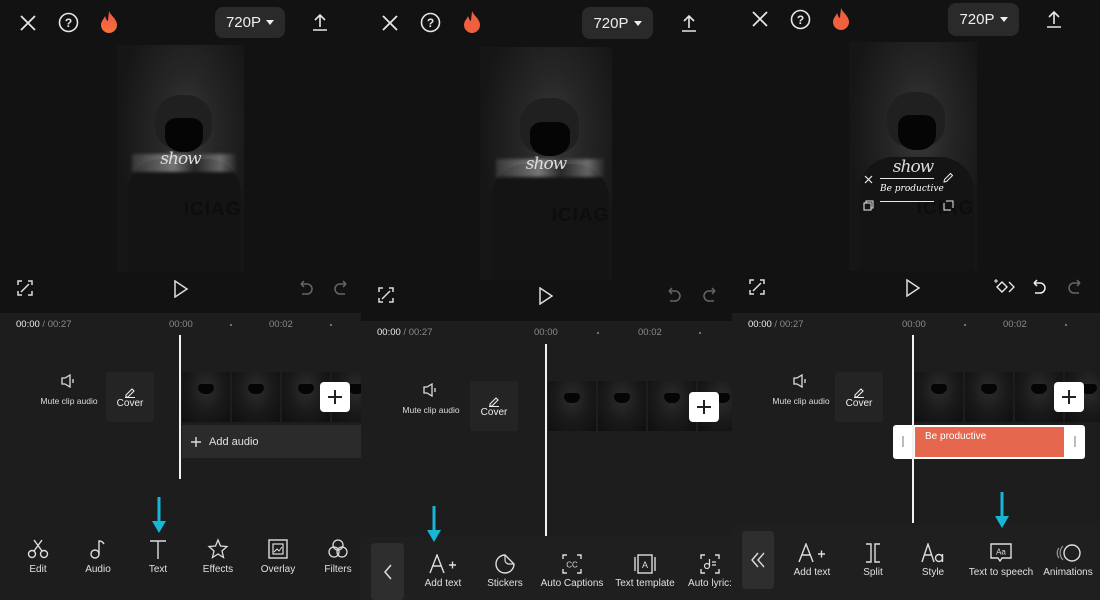 This screenshot has width=1100, height=600. What do you see at coordinates (799, 381) in the screenshot?
I see `speaker-icon` at bounding box center [799, 381].